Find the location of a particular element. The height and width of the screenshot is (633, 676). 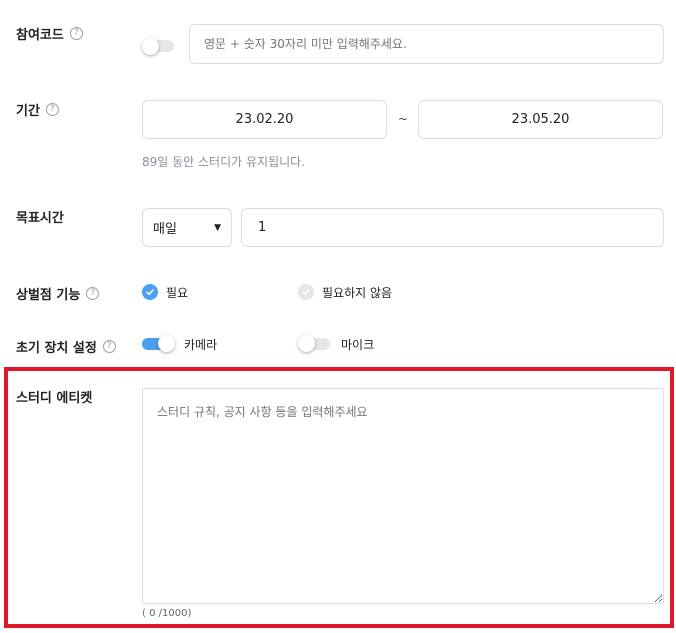

study-etiquette-label: 스터디 에티켓 is located at coordinates (54, 396).